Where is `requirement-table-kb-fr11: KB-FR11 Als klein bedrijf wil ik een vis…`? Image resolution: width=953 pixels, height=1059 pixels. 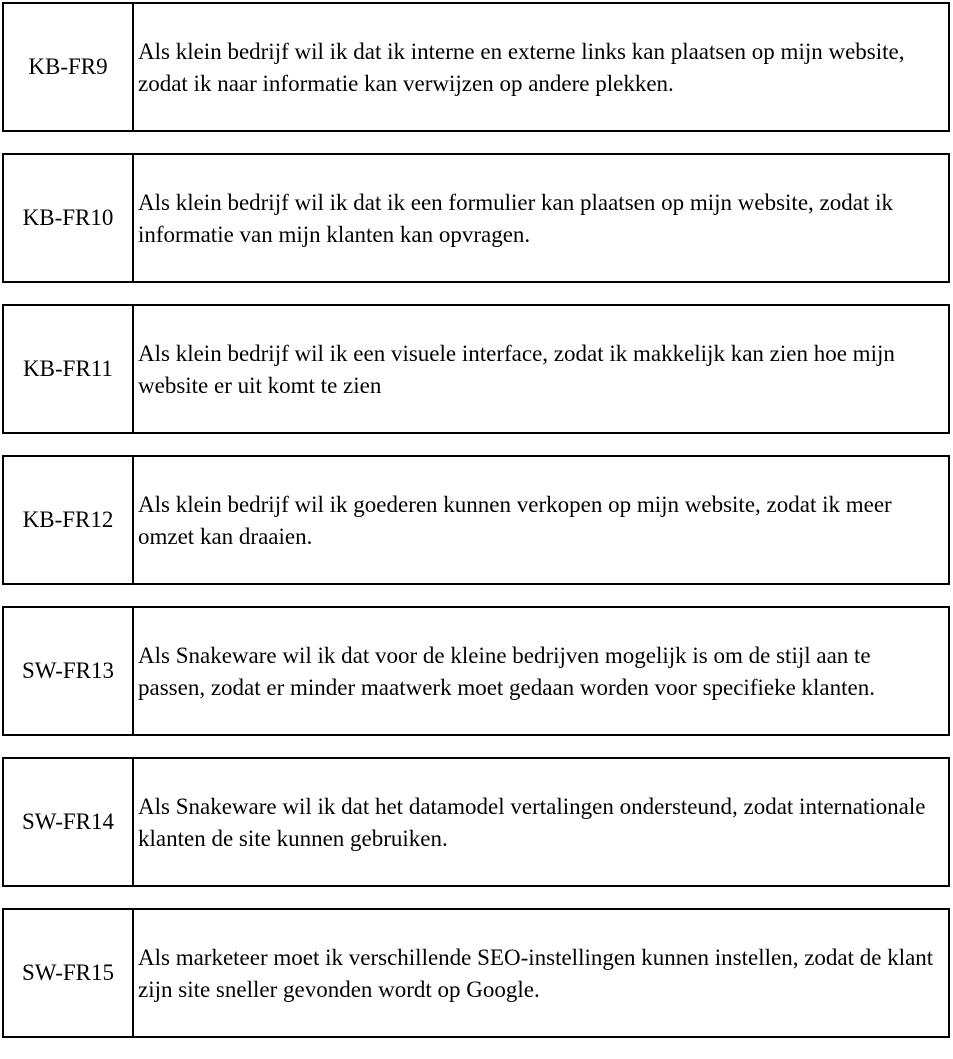 requirement-table-kb-fr11: KB-FR11 Als klein bedrijf wil ik een vis… is located at coordinates (476, 369).